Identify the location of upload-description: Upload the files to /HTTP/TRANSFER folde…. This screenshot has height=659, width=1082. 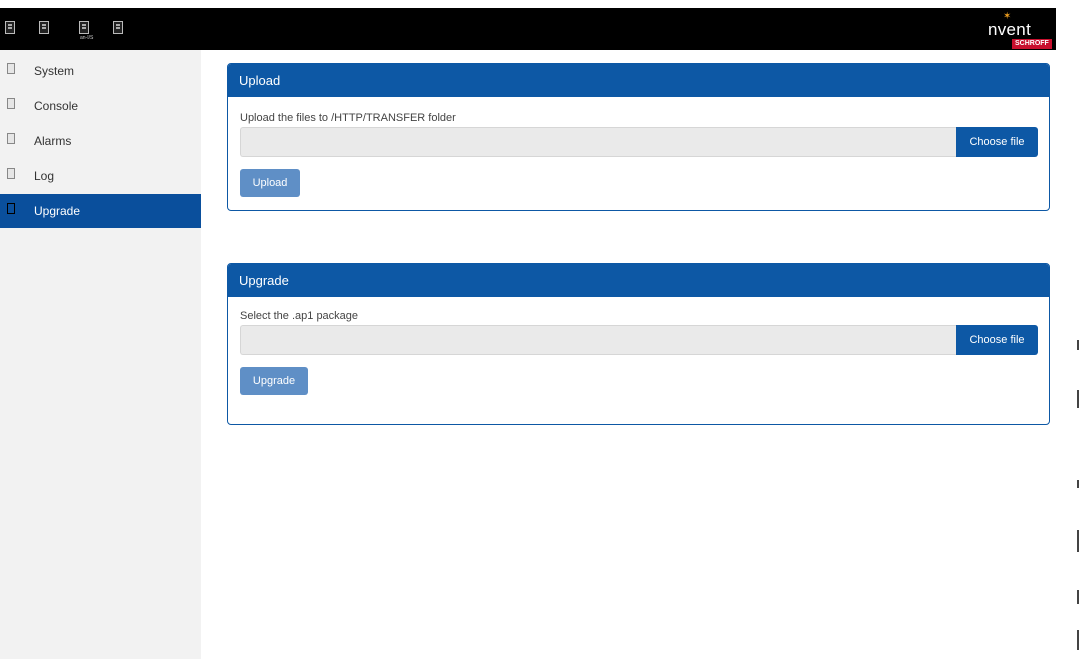
(348, 118).